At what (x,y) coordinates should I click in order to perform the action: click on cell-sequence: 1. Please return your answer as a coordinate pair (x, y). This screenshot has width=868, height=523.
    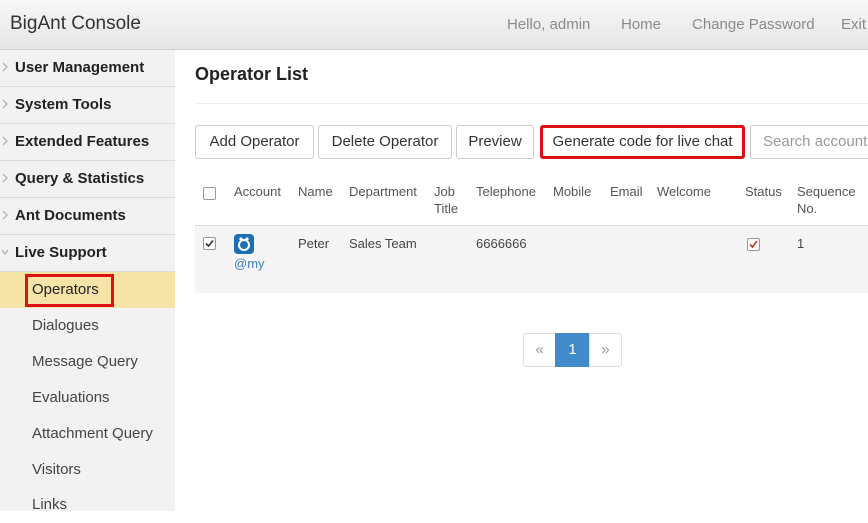
    Looking at the image, I should click on (801, 243).